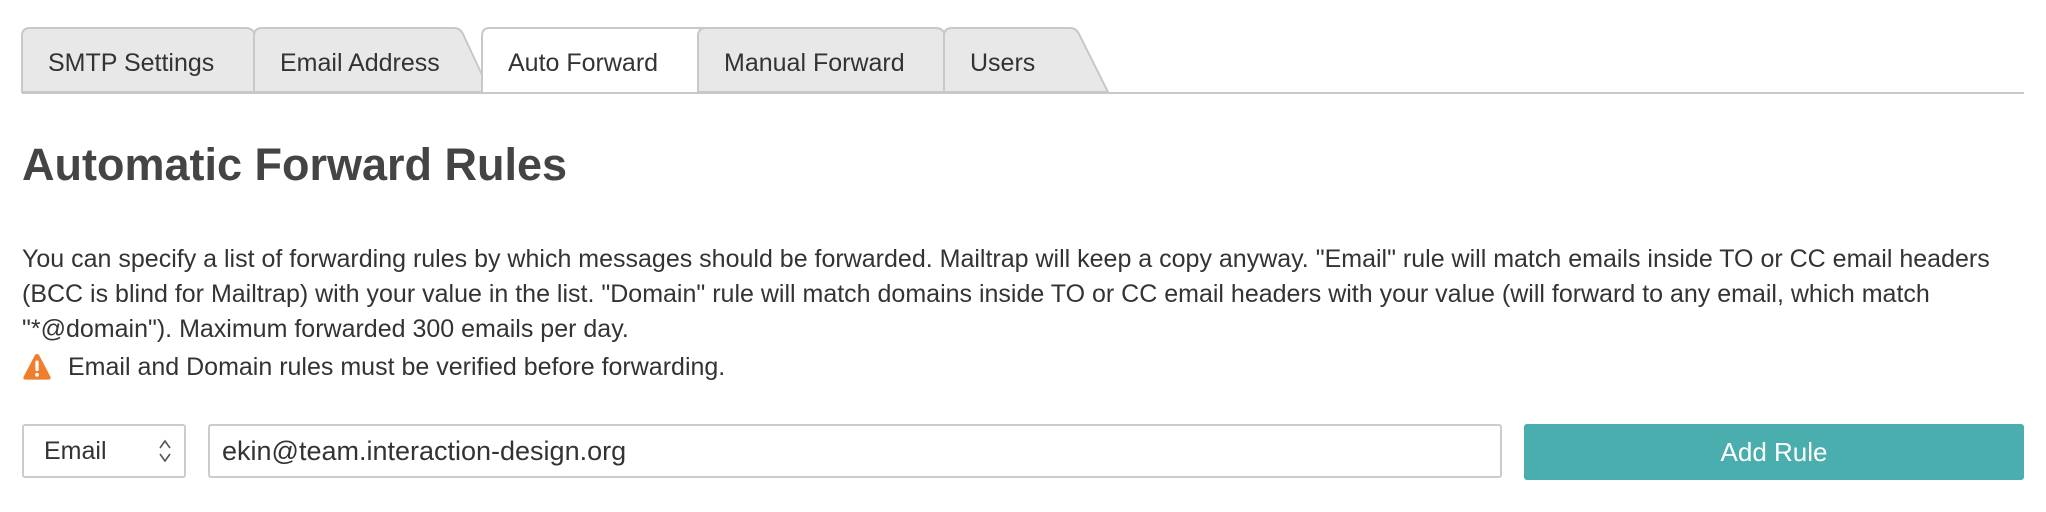  I want to click on rule-value-input, so click(855, 451).